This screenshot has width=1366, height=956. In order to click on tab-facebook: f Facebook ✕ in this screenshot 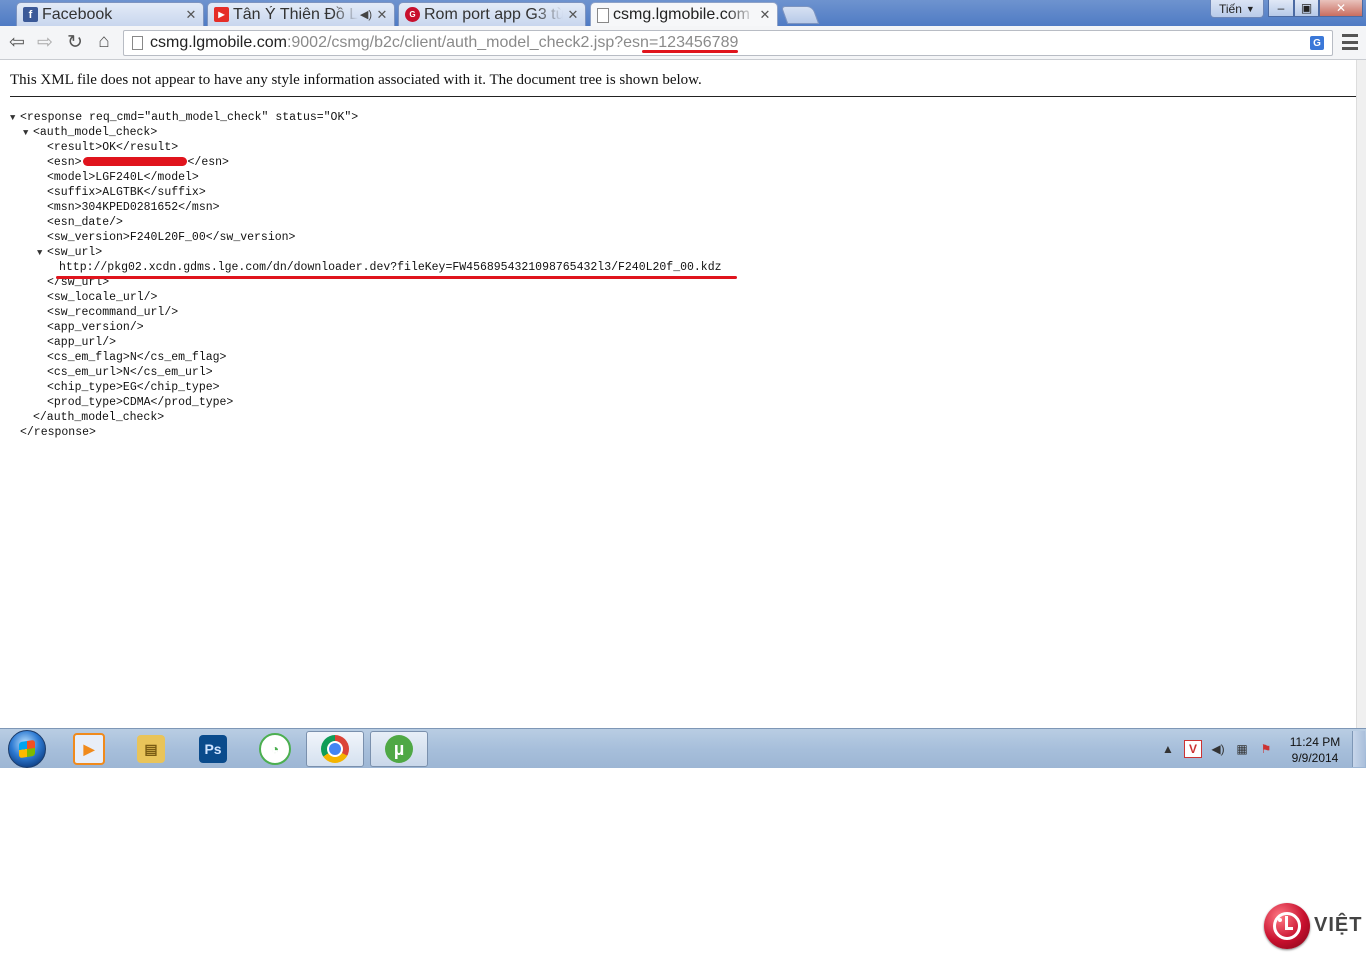, I will do `click(110, 14)`.